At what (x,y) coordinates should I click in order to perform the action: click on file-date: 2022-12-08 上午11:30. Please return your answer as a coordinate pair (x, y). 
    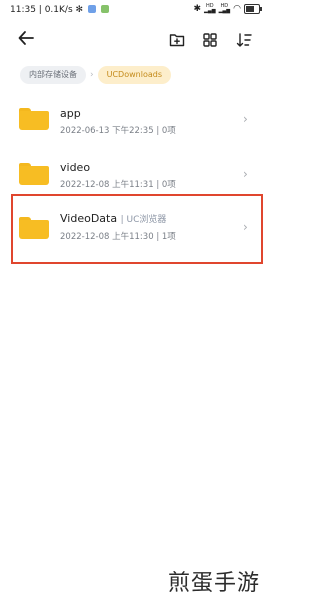
    Looking at the image, I should click on (107, 237).